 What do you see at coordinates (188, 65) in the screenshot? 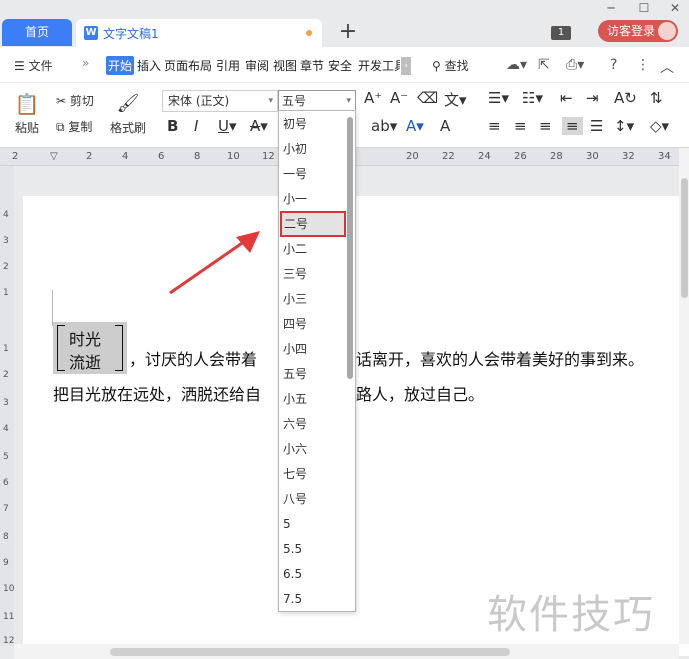
I see `tab-page-layout: 页面布局` at bounding box center [188, 65].